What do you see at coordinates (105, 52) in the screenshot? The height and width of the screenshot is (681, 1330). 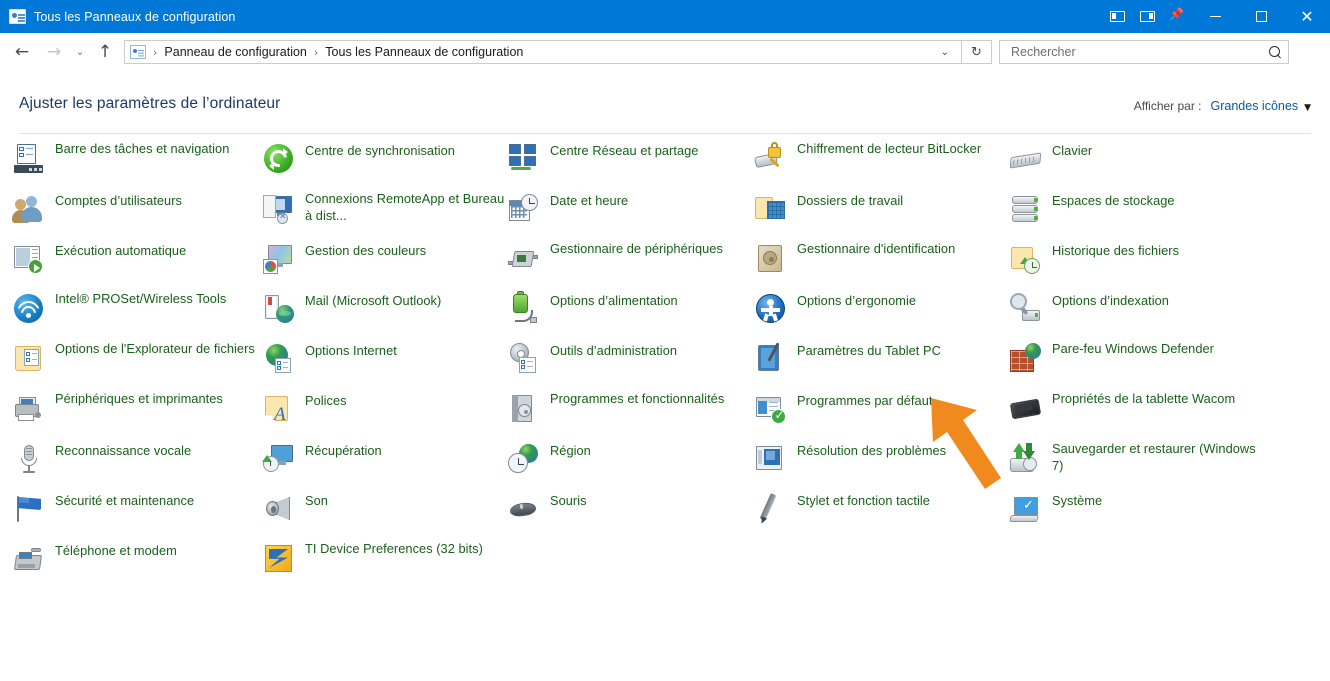 I see `up-button: ↑` at bounding box center [105, 52].